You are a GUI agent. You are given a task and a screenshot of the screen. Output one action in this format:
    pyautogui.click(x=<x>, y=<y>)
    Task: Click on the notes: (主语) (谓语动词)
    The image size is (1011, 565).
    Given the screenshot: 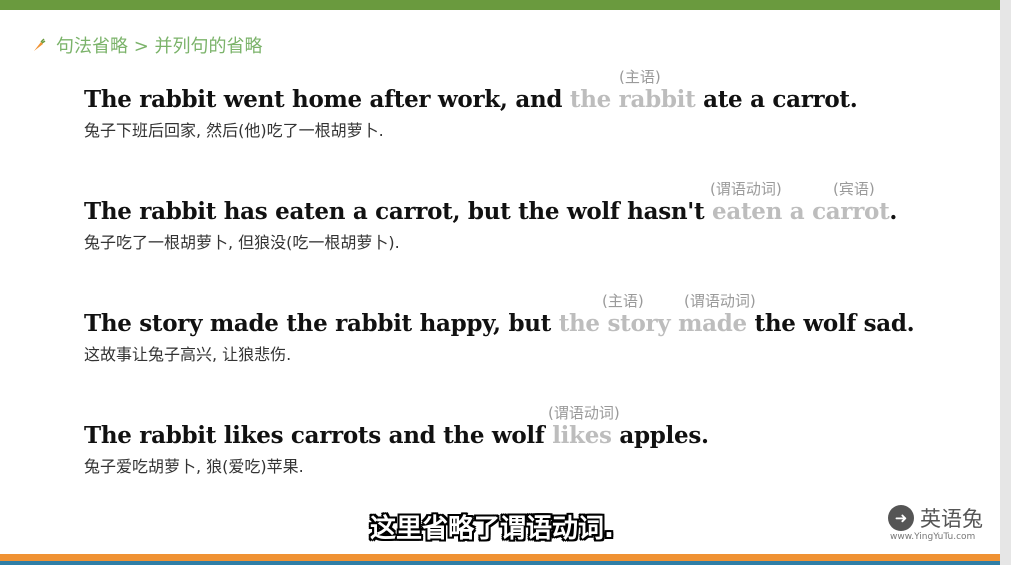 What is the action you would take?
    pyautogui.click(x=499, y=300)
    